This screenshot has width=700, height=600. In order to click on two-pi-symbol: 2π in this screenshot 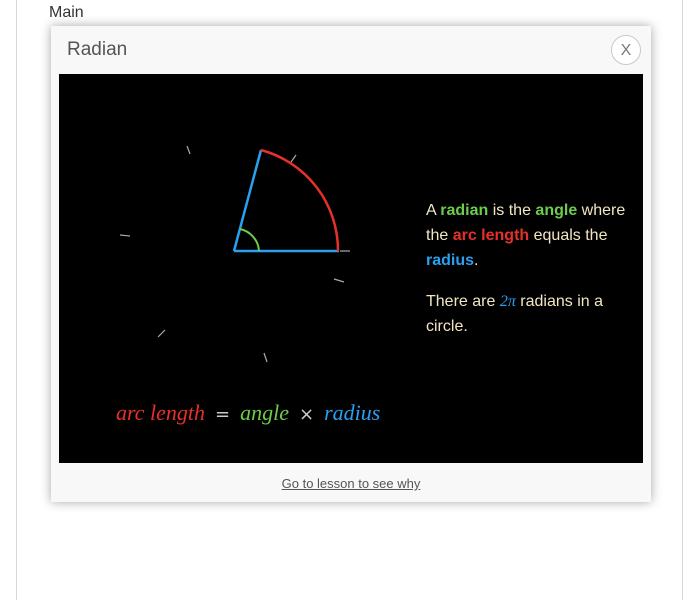, I will do `click(507, 301)`.